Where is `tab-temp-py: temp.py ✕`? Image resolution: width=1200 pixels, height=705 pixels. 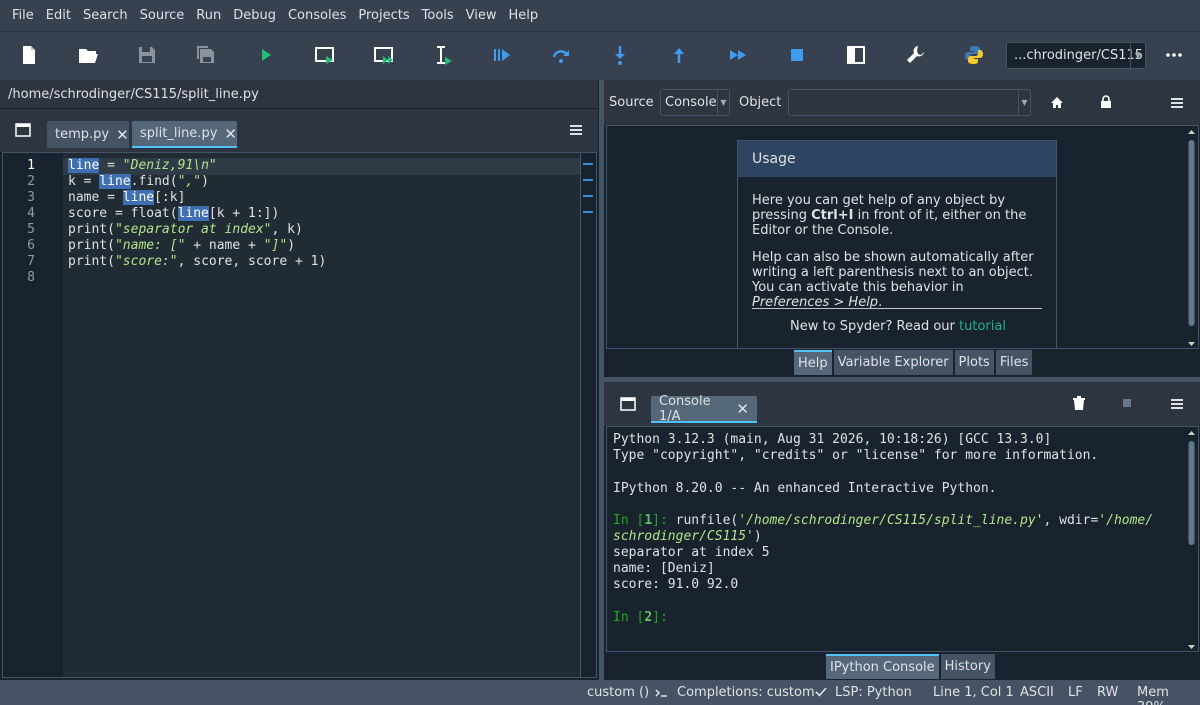 tab-temp-py: temp.py ✕ is located at coordinates (88, 134).